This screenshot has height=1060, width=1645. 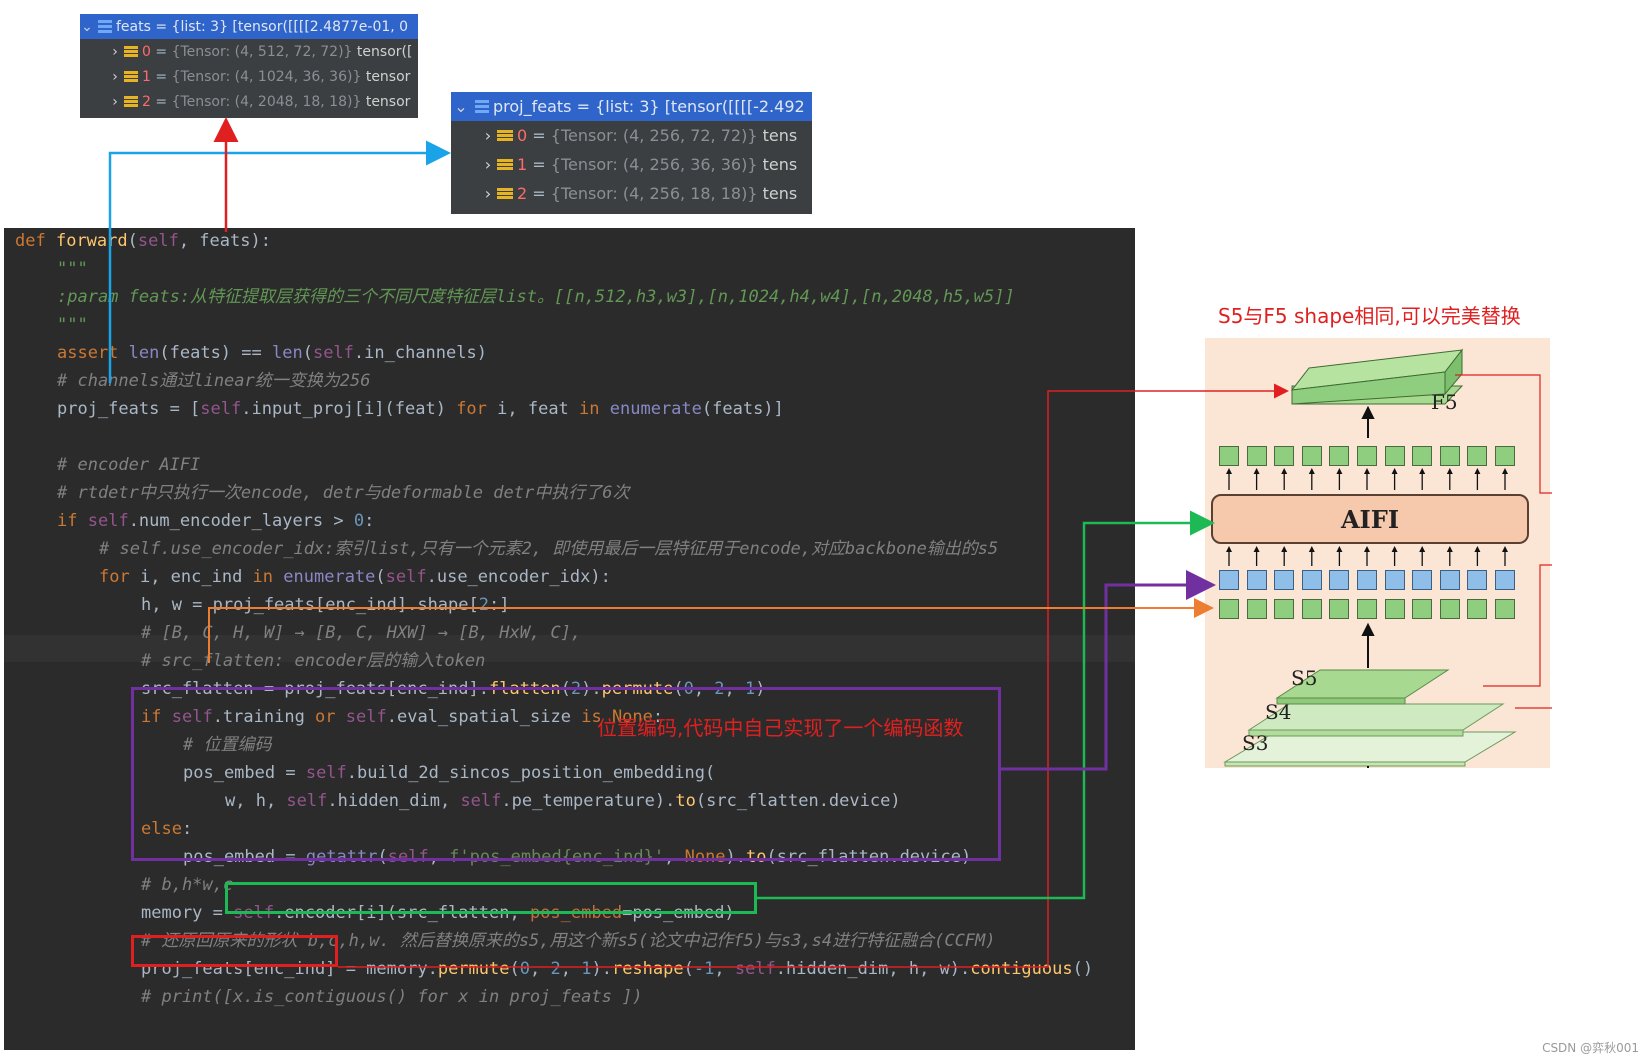 I want to click on green-connector, so click(x=986, y=705).